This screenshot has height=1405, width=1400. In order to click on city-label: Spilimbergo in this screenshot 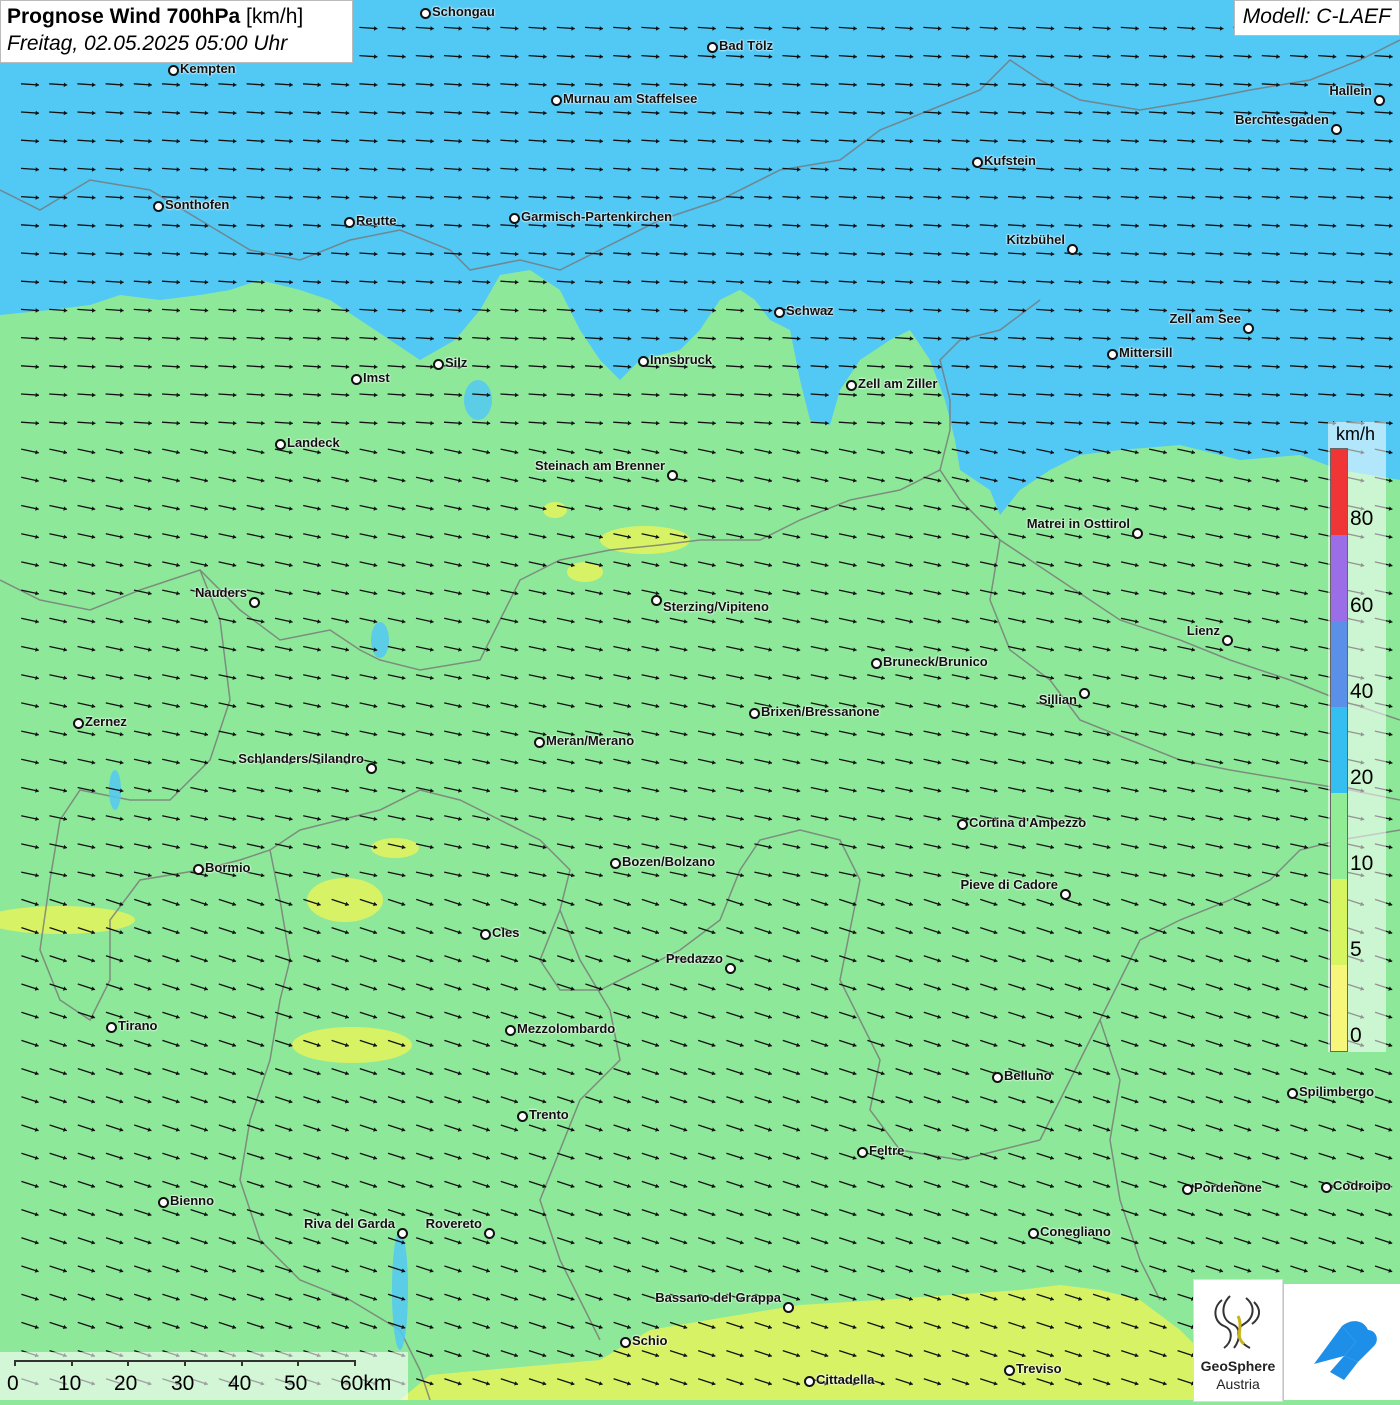, I will do `click(1337, 1091)`.